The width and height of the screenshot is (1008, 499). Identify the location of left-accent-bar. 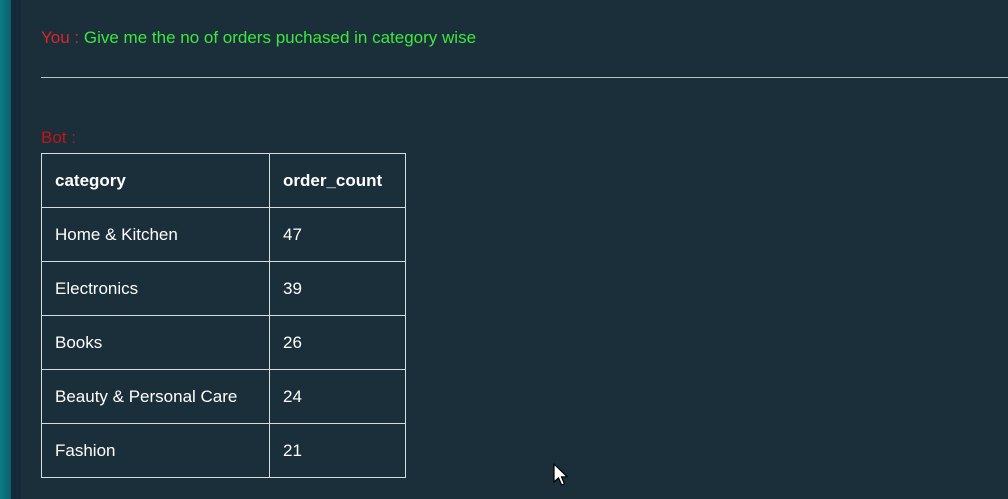
(5, 249).